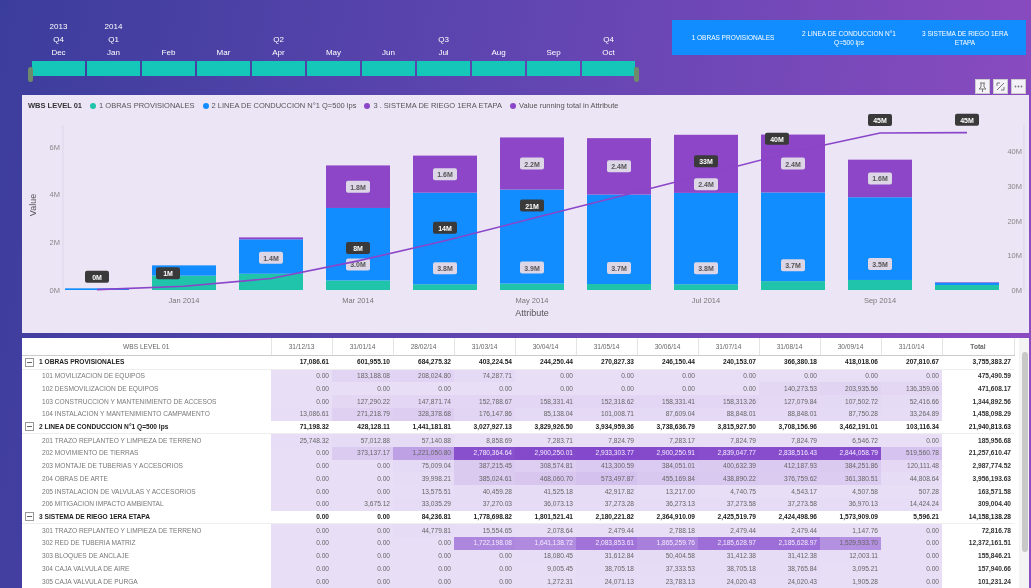 The width and height of the screenshot is (1031, 588). I want to click on axis-title: Value, so click(33, 205).